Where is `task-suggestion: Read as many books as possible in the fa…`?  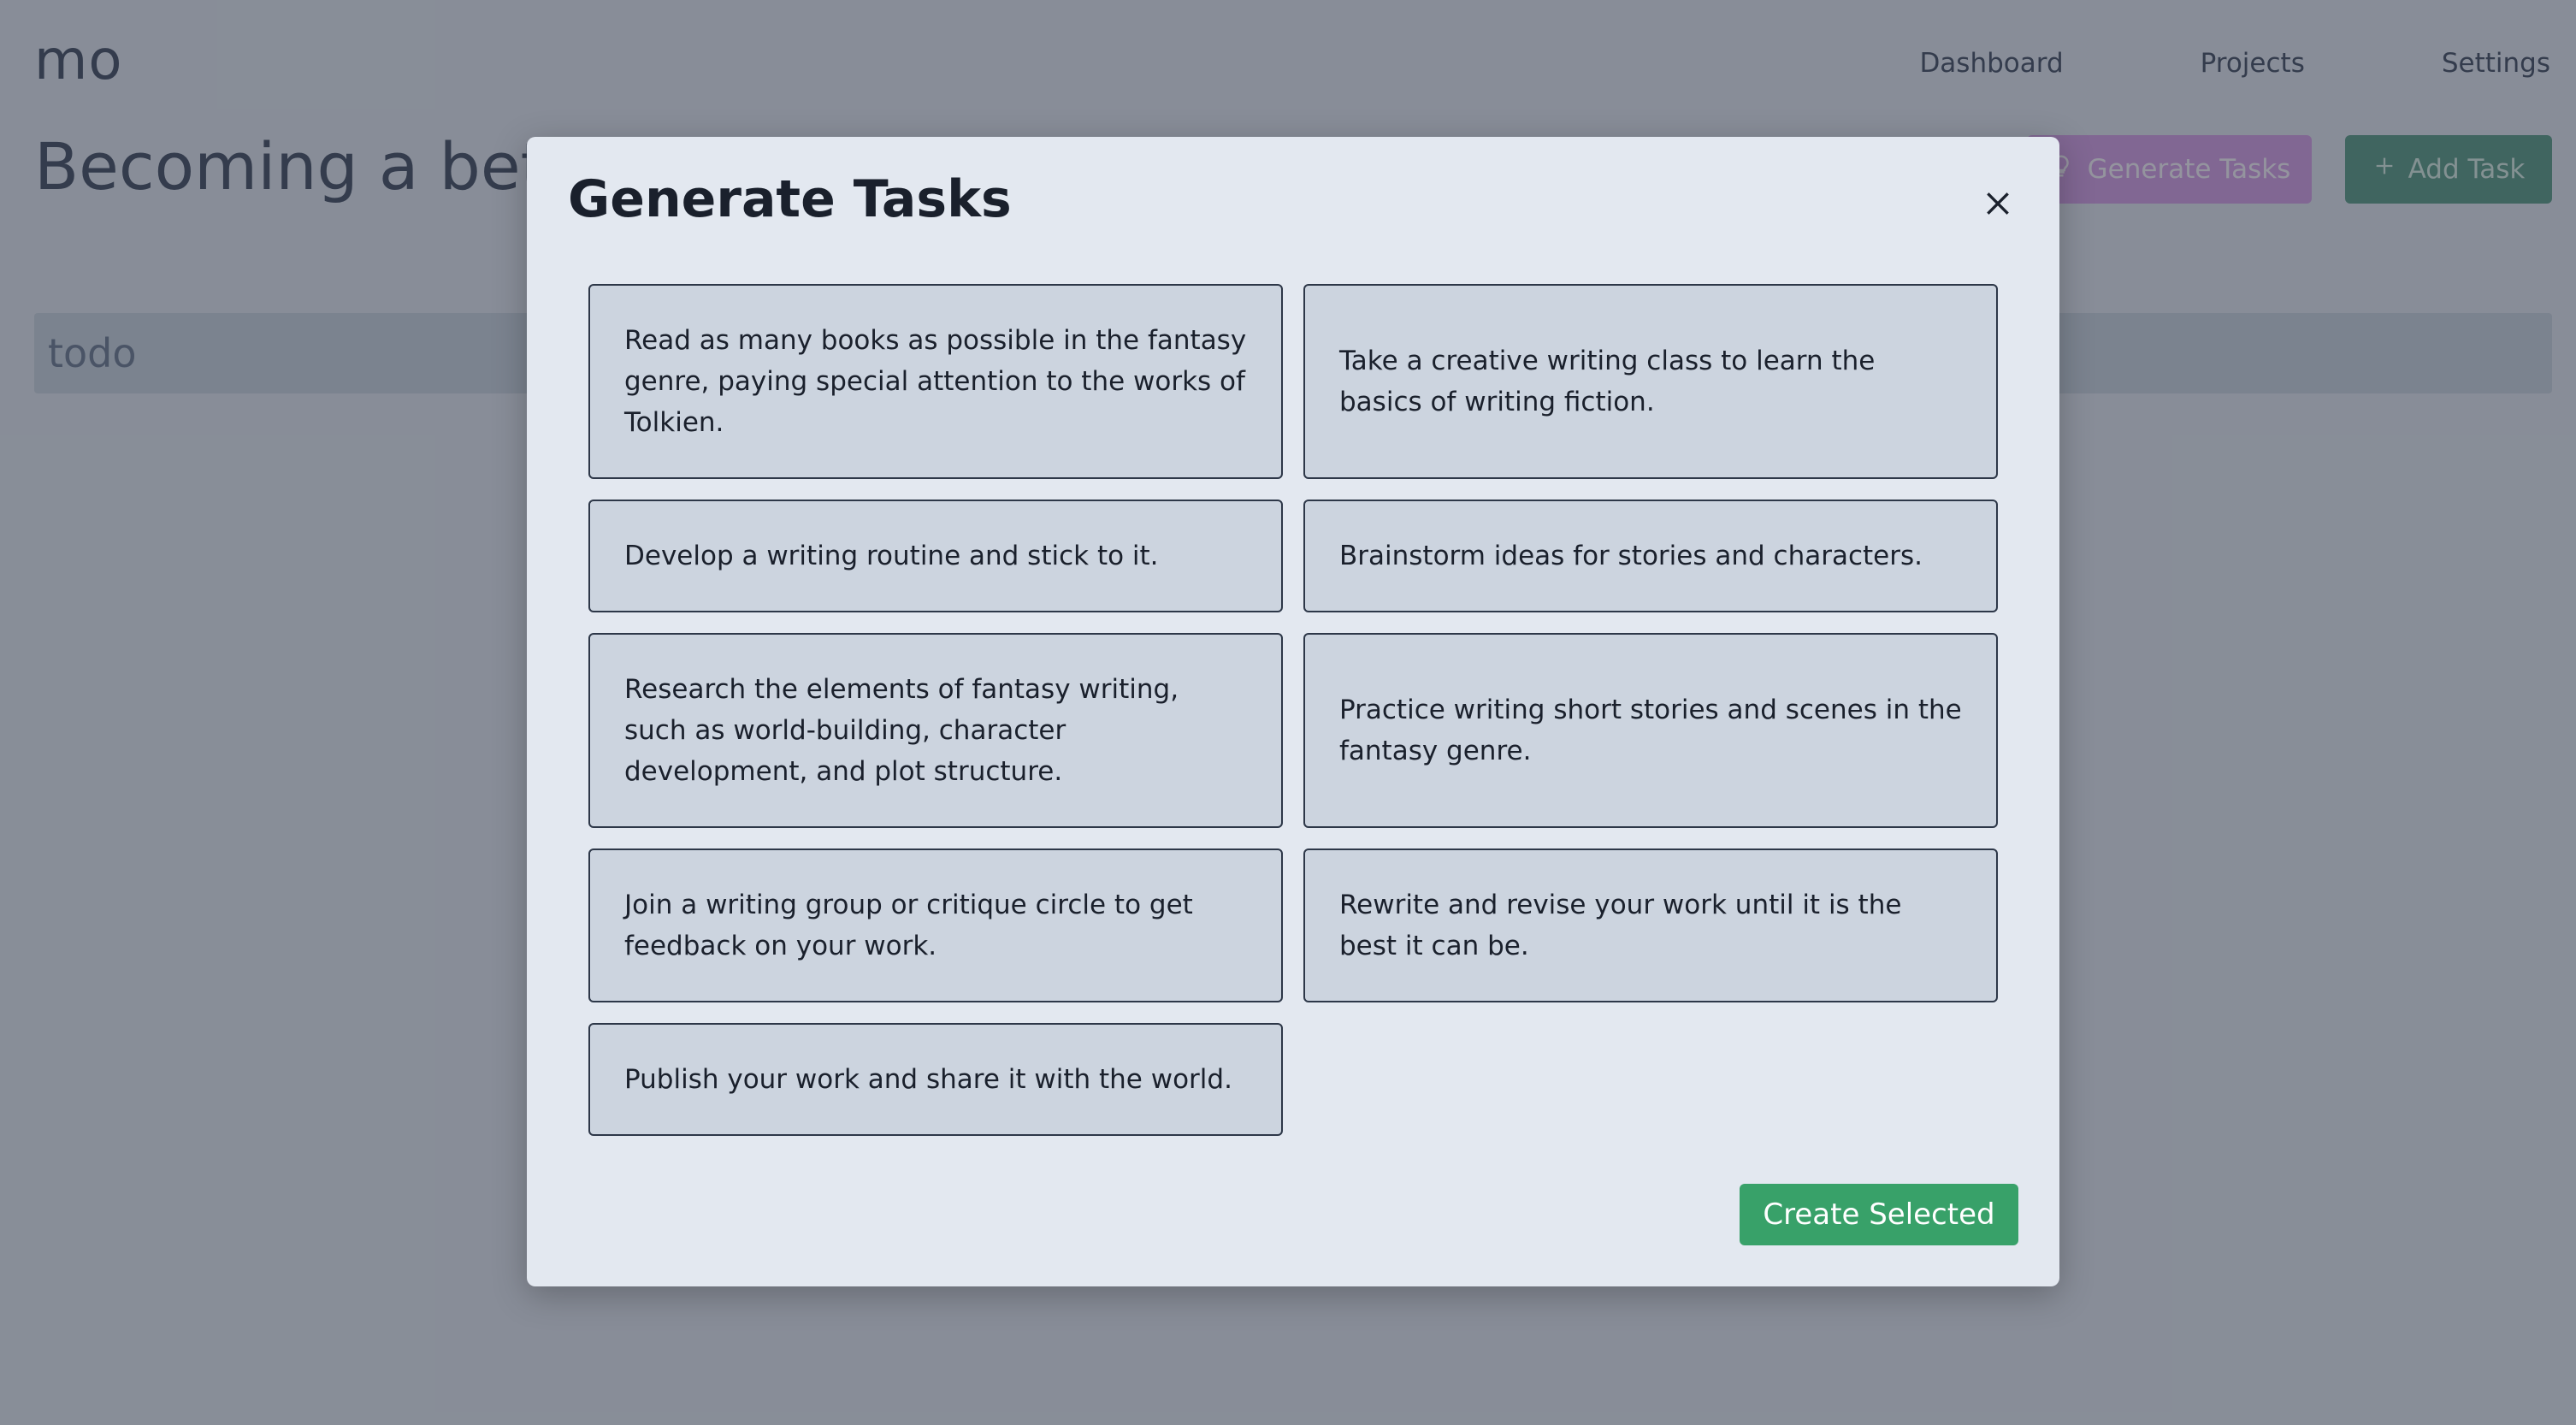 task-suggestion: Read as many books as possible in the fa… is located at coordinates (935, 381).